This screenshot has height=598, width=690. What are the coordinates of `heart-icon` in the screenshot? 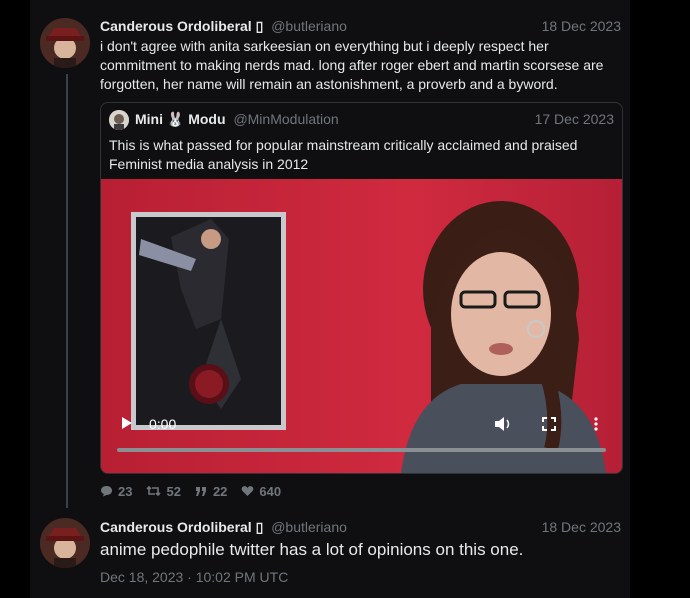 It's located at (247, 491).